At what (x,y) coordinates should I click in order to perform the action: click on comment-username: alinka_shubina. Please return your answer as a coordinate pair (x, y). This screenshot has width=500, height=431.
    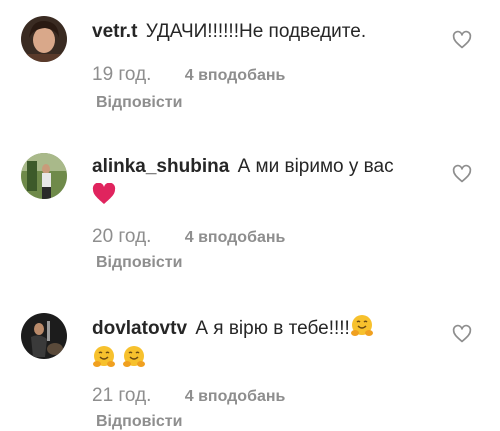
    Looking at the image, I should click on (160, 166).